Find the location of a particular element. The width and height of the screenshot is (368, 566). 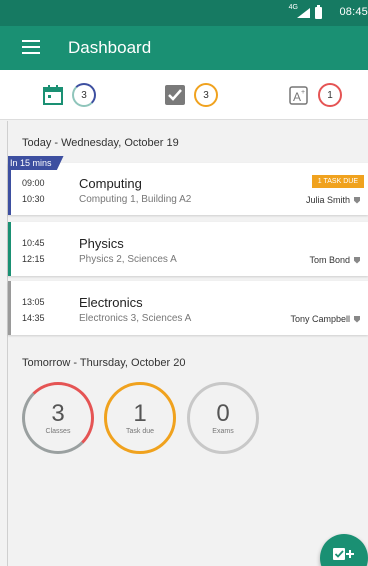

summary-bar: 3 3 A + 1 is located at coordinates (184, 95).